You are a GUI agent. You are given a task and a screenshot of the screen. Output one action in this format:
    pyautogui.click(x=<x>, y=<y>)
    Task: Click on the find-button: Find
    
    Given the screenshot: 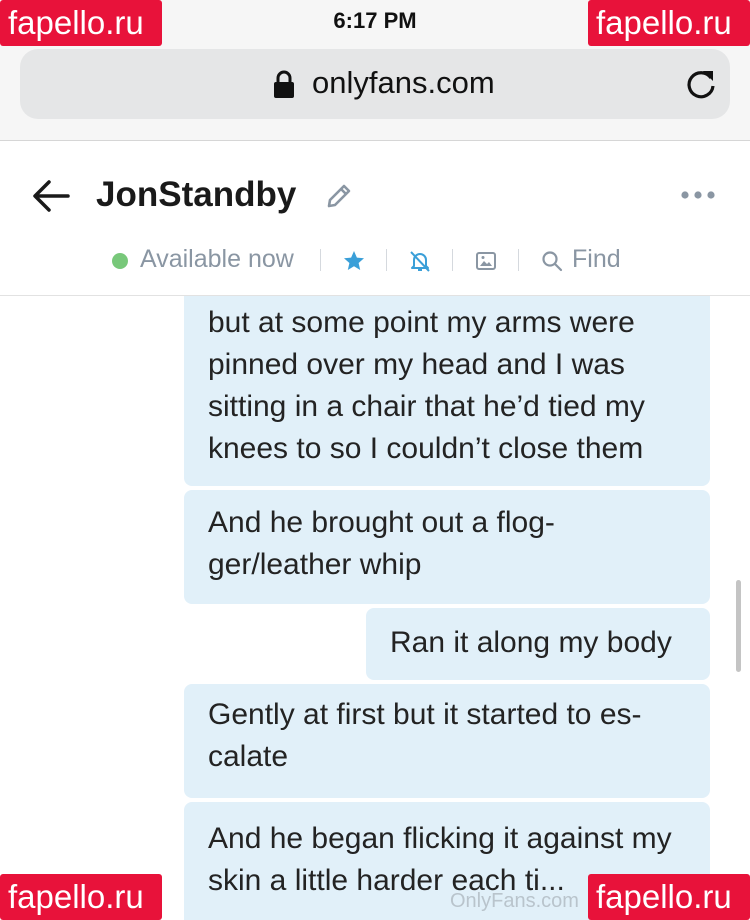 What is the action you would take?
    pyautogui.click(x=596, y=259)
    